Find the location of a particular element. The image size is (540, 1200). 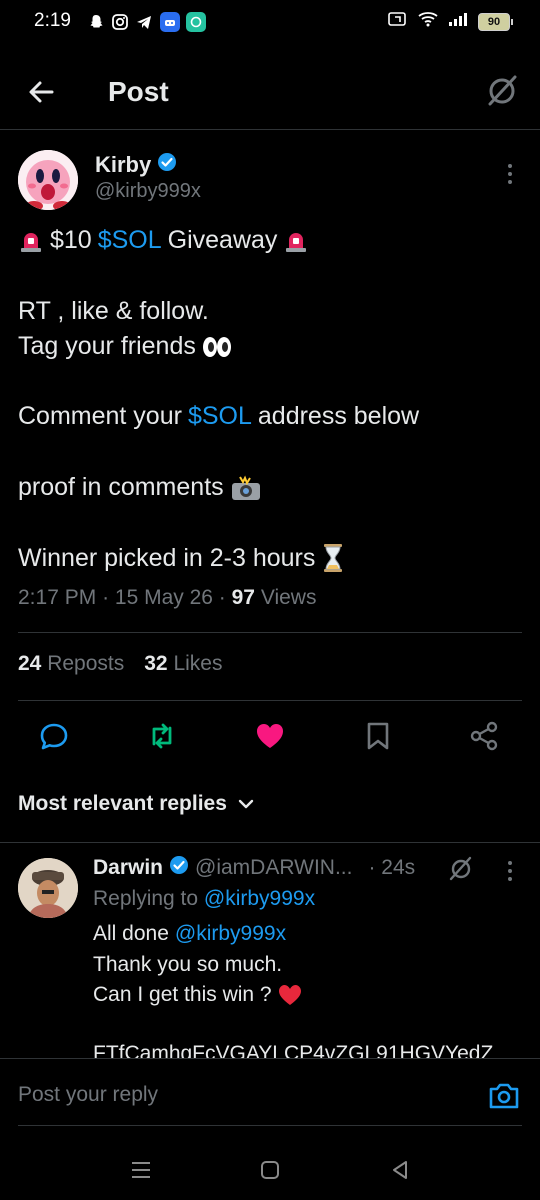

instagram-icon is located at coordinates (120, 22).